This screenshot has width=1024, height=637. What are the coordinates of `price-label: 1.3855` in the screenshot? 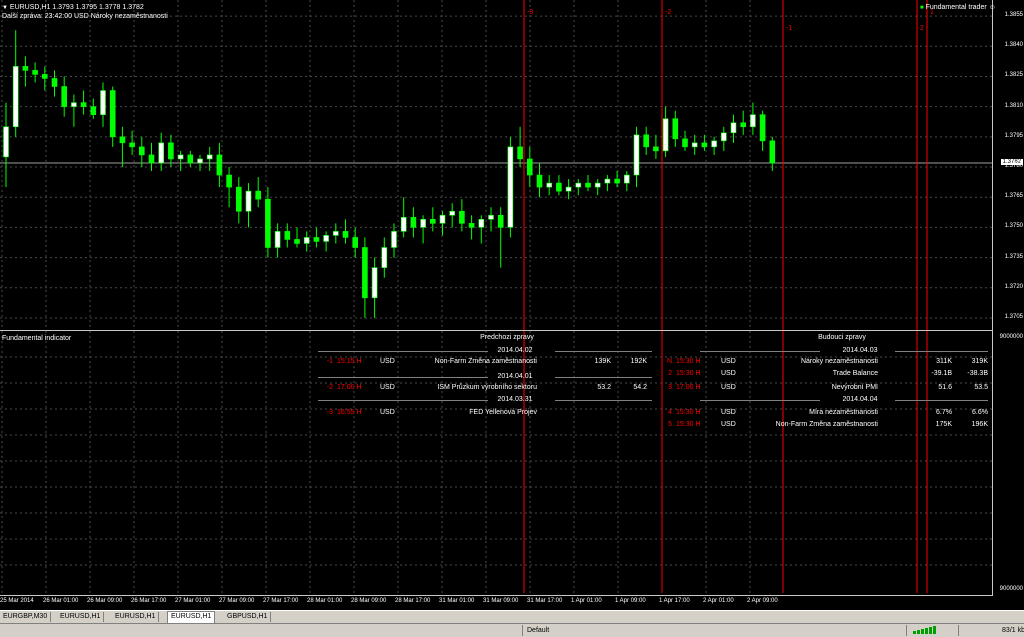 It's located at (1013, 15).